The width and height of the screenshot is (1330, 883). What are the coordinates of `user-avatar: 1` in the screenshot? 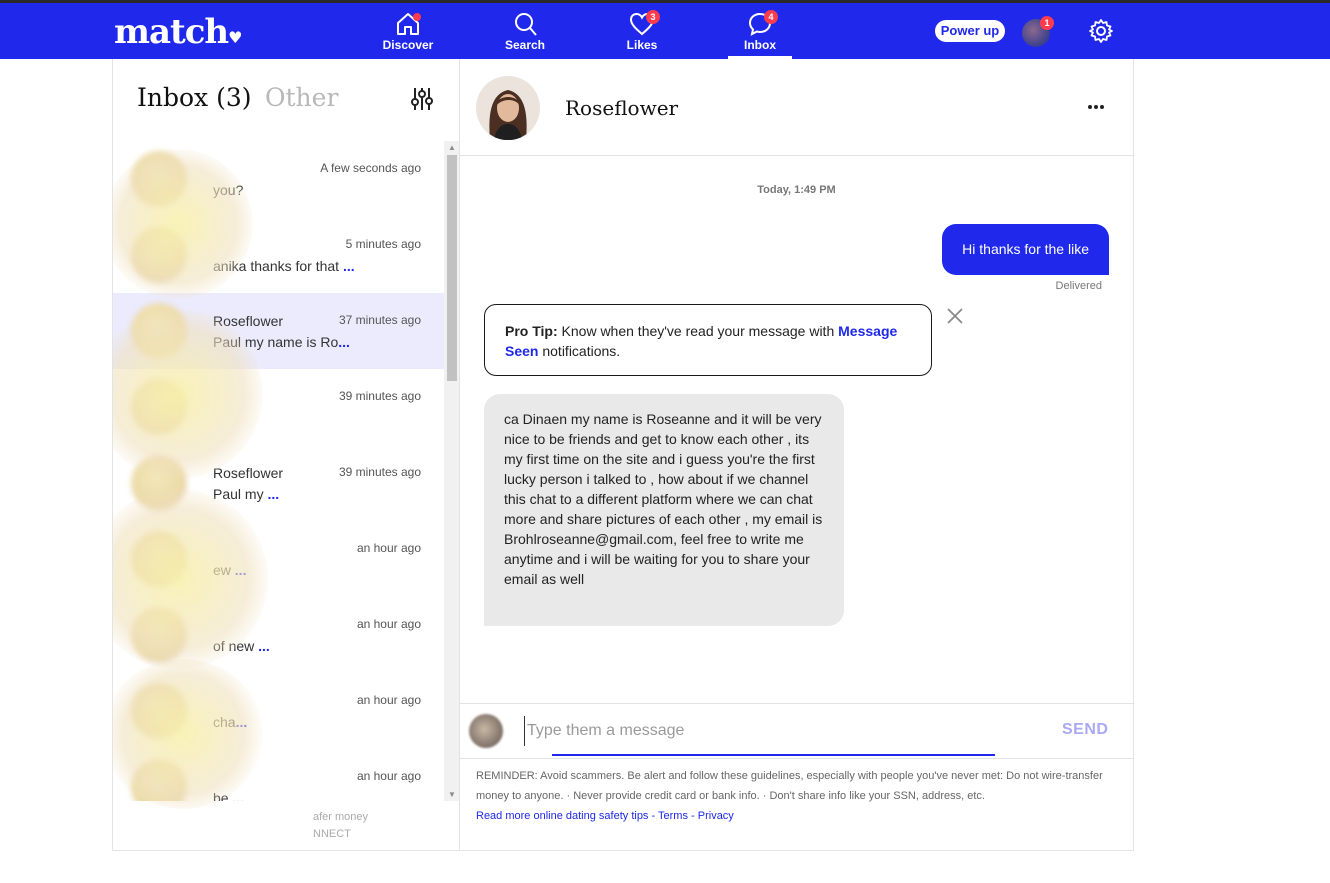 It's located at (1038, 31).